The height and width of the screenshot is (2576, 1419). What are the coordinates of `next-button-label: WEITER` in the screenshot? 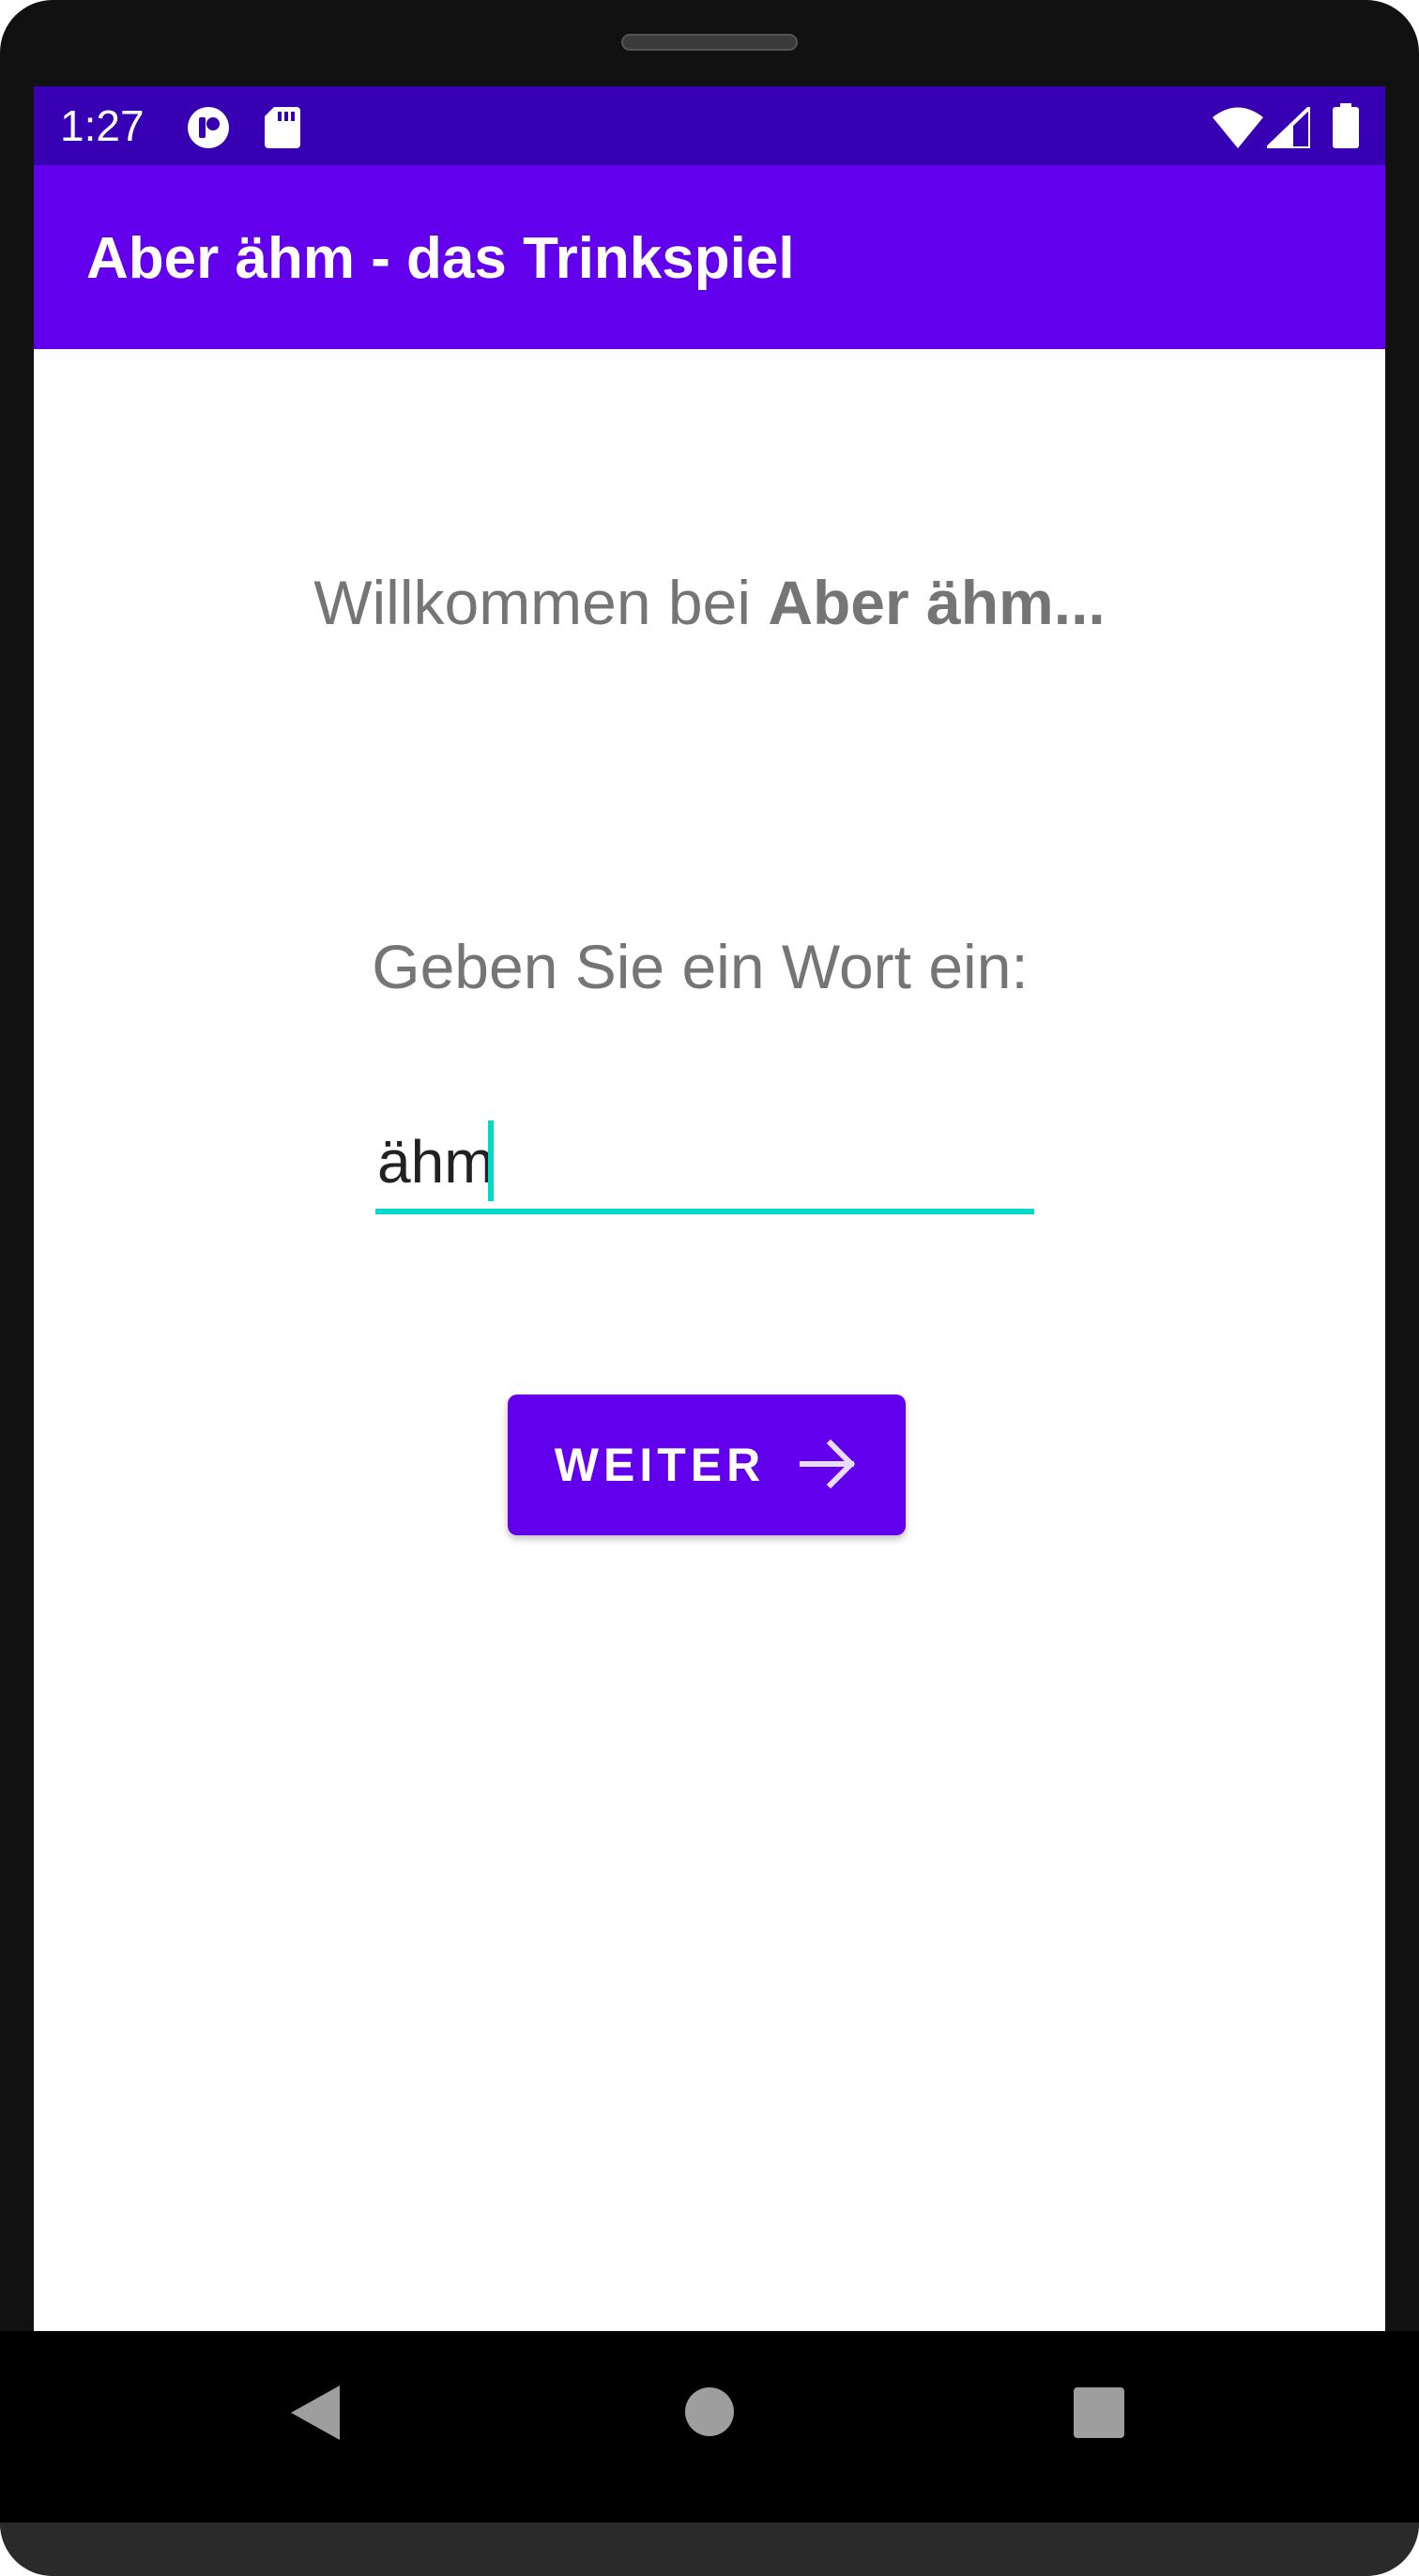 It's located at (660, 1465).